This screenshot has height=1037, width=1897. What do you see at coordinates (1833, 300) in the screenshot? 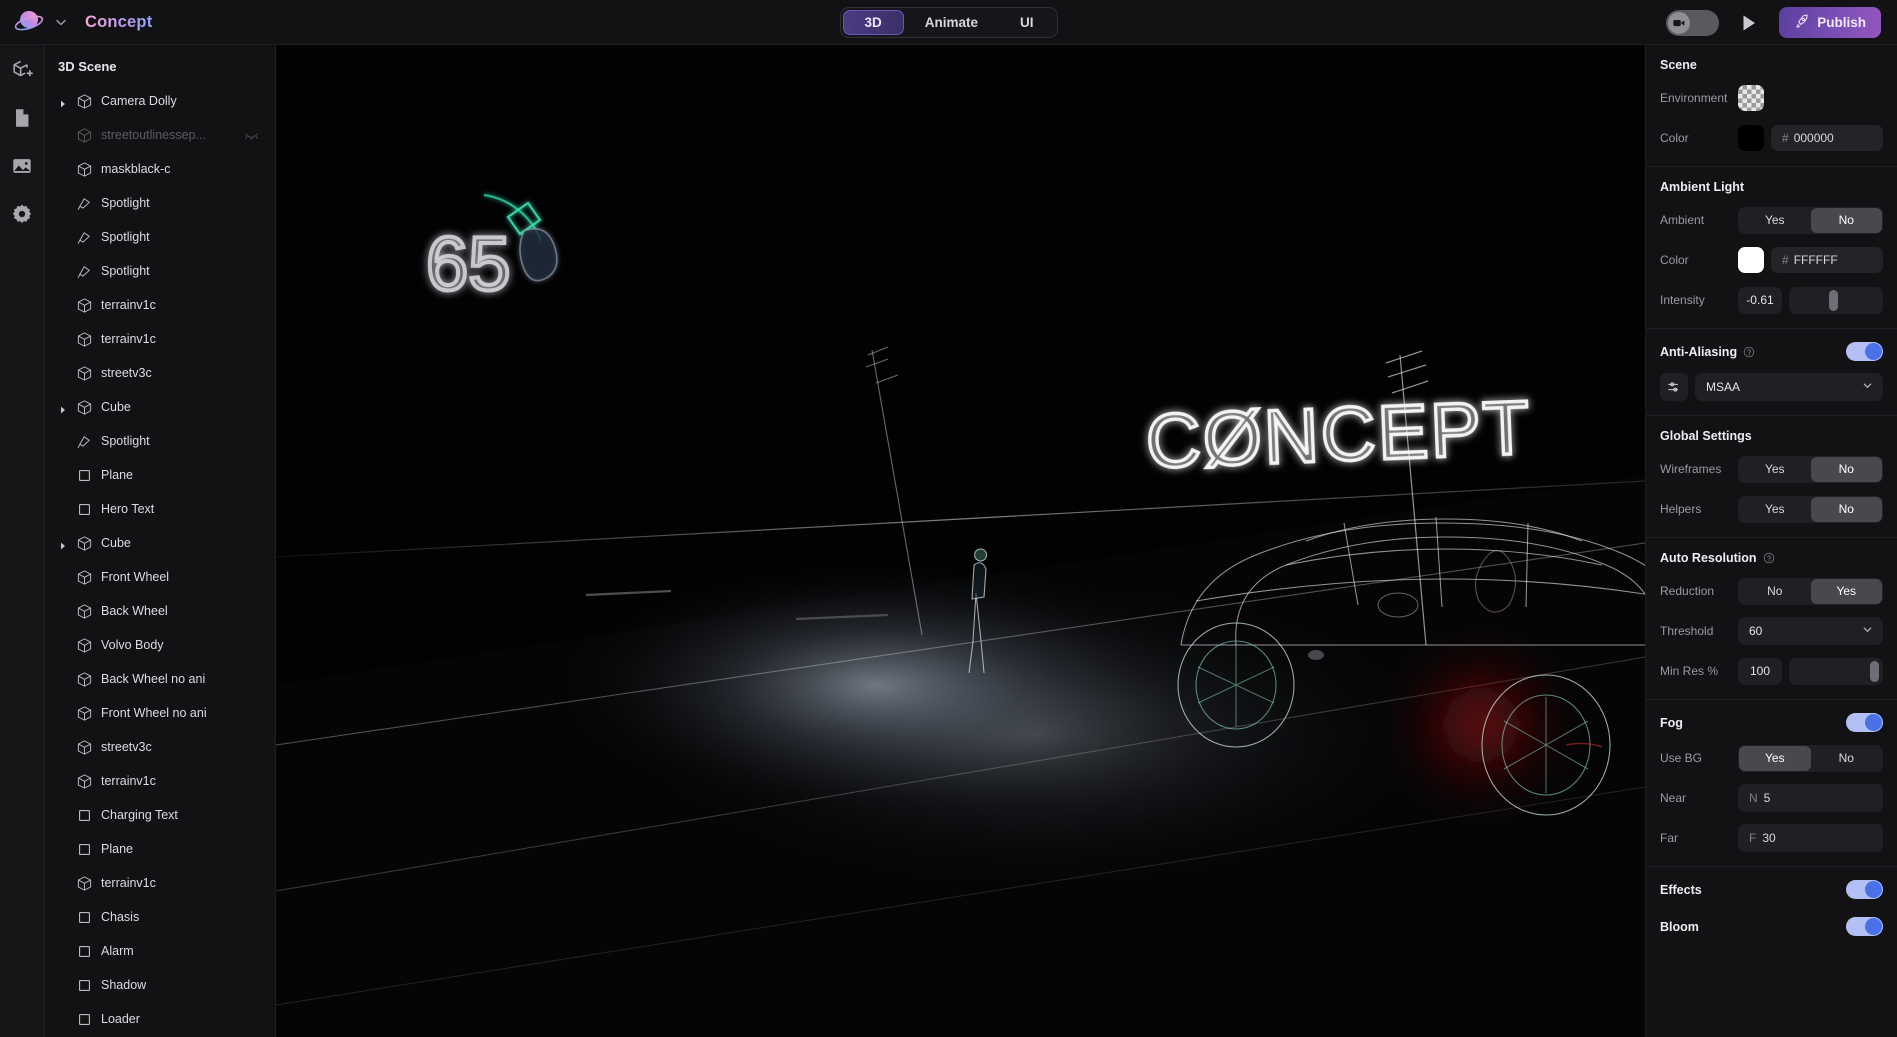
I see `intensity-slider-thumb` at bounding box center [1833, 300].